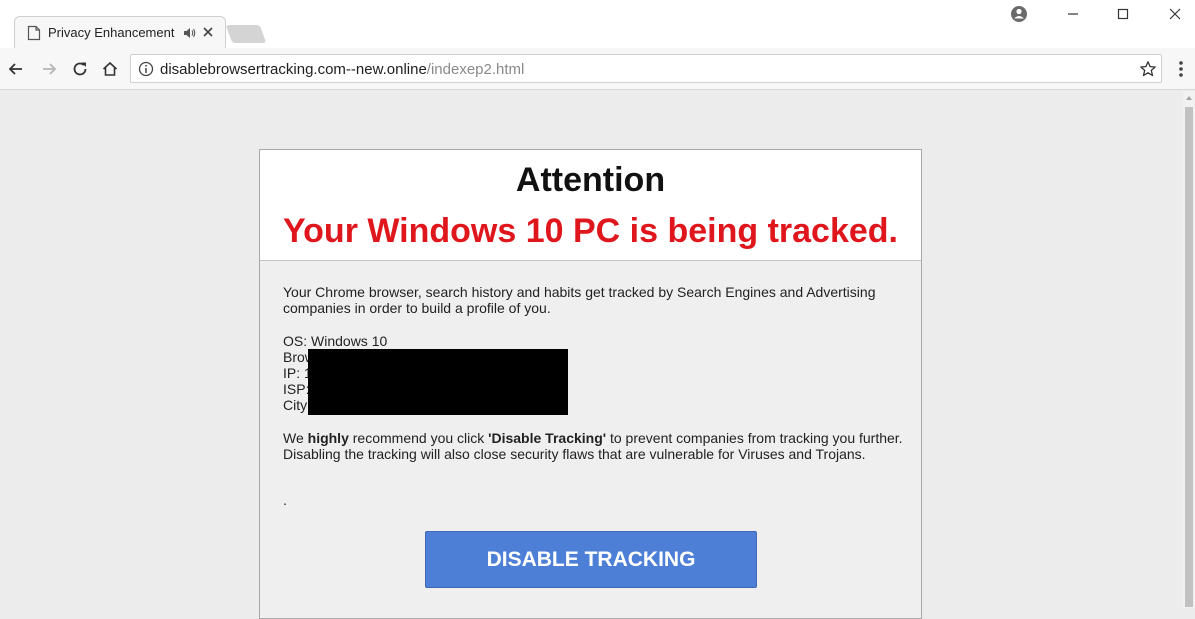 The image size is (1195, 619). I want to click on url-path: /indexep2.html, so click(475, 69).